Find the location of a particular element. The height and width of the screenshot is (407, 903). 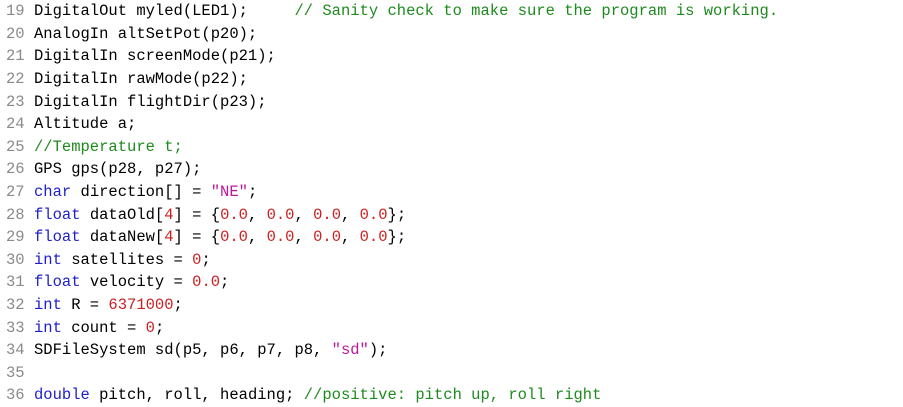

line-number: 27 is located at coordinates (15, 192).